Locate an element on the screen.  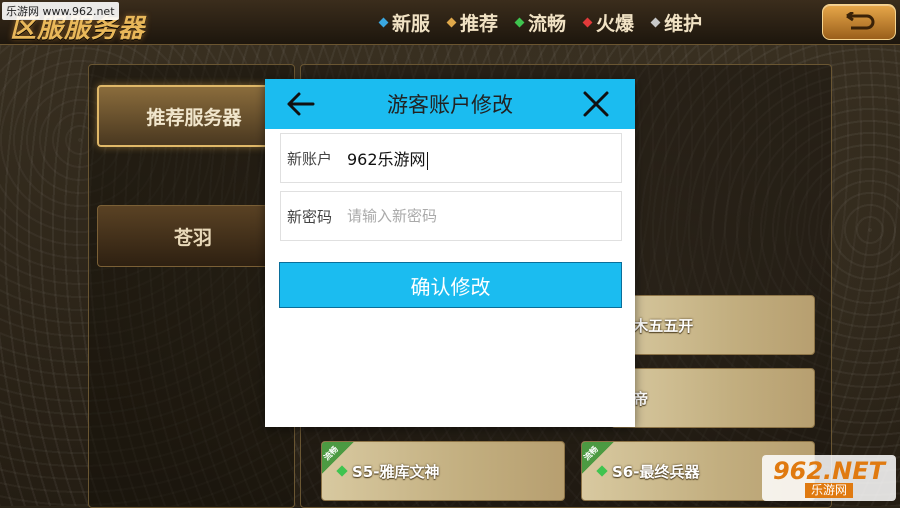
modal-title: 游客账户修改 is located at coordinates (450, 105).